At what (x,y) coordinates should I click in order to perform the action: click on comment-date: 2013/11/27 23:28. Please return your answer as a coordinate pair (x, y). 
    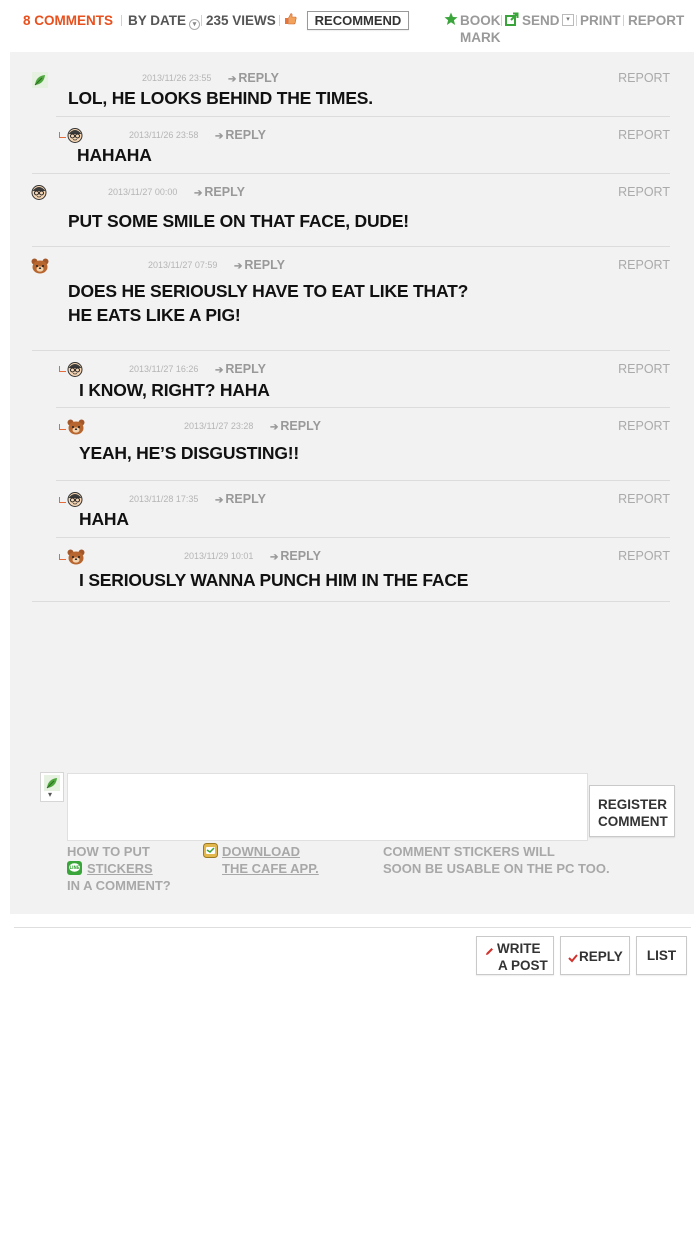
    Looking at the image, I should click on (219, 426).